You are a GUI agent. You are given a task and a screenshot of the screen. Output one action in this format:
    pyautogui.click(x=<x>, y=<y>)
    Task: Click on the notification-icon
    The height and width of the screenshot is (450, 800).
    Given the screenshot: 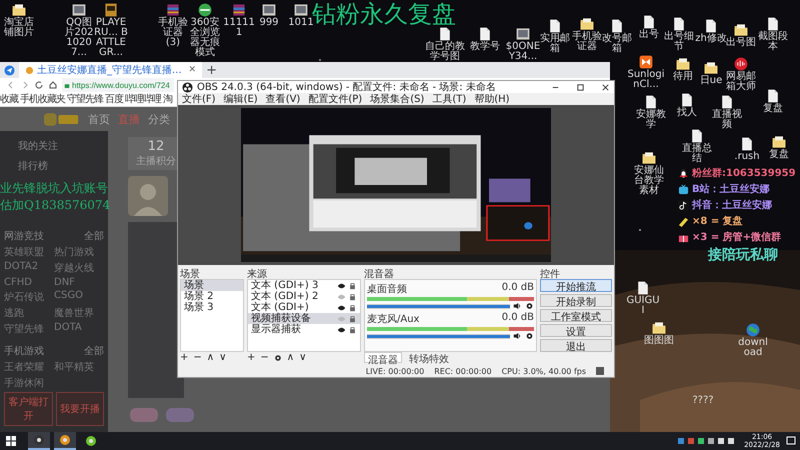 What is the action you would take?
    pyautogui.click(x=791, y=441)
    